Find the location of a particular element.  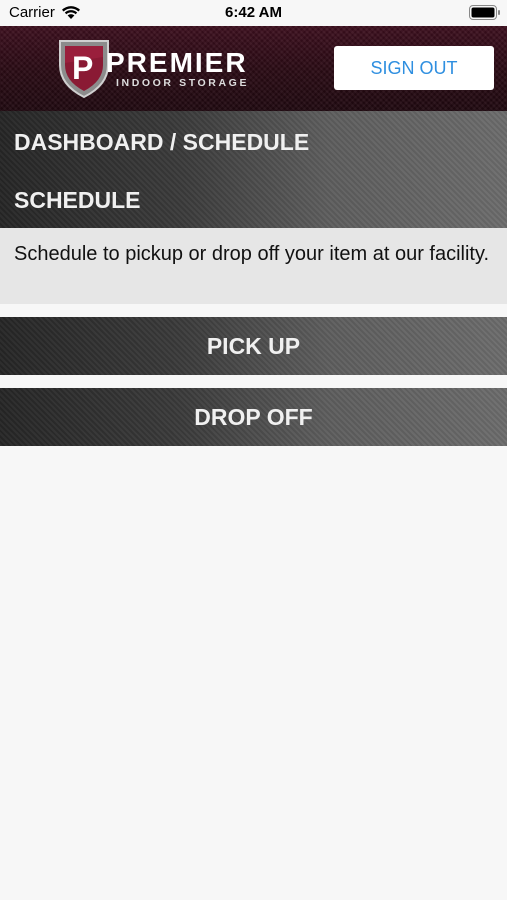

pick-up-button: PICK UP is located at coordinates (253, 346).